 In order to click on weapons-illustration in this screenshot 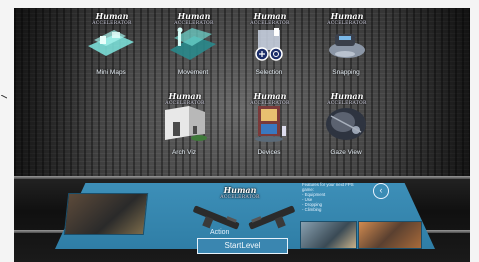, I will do `click(244, 217)`.